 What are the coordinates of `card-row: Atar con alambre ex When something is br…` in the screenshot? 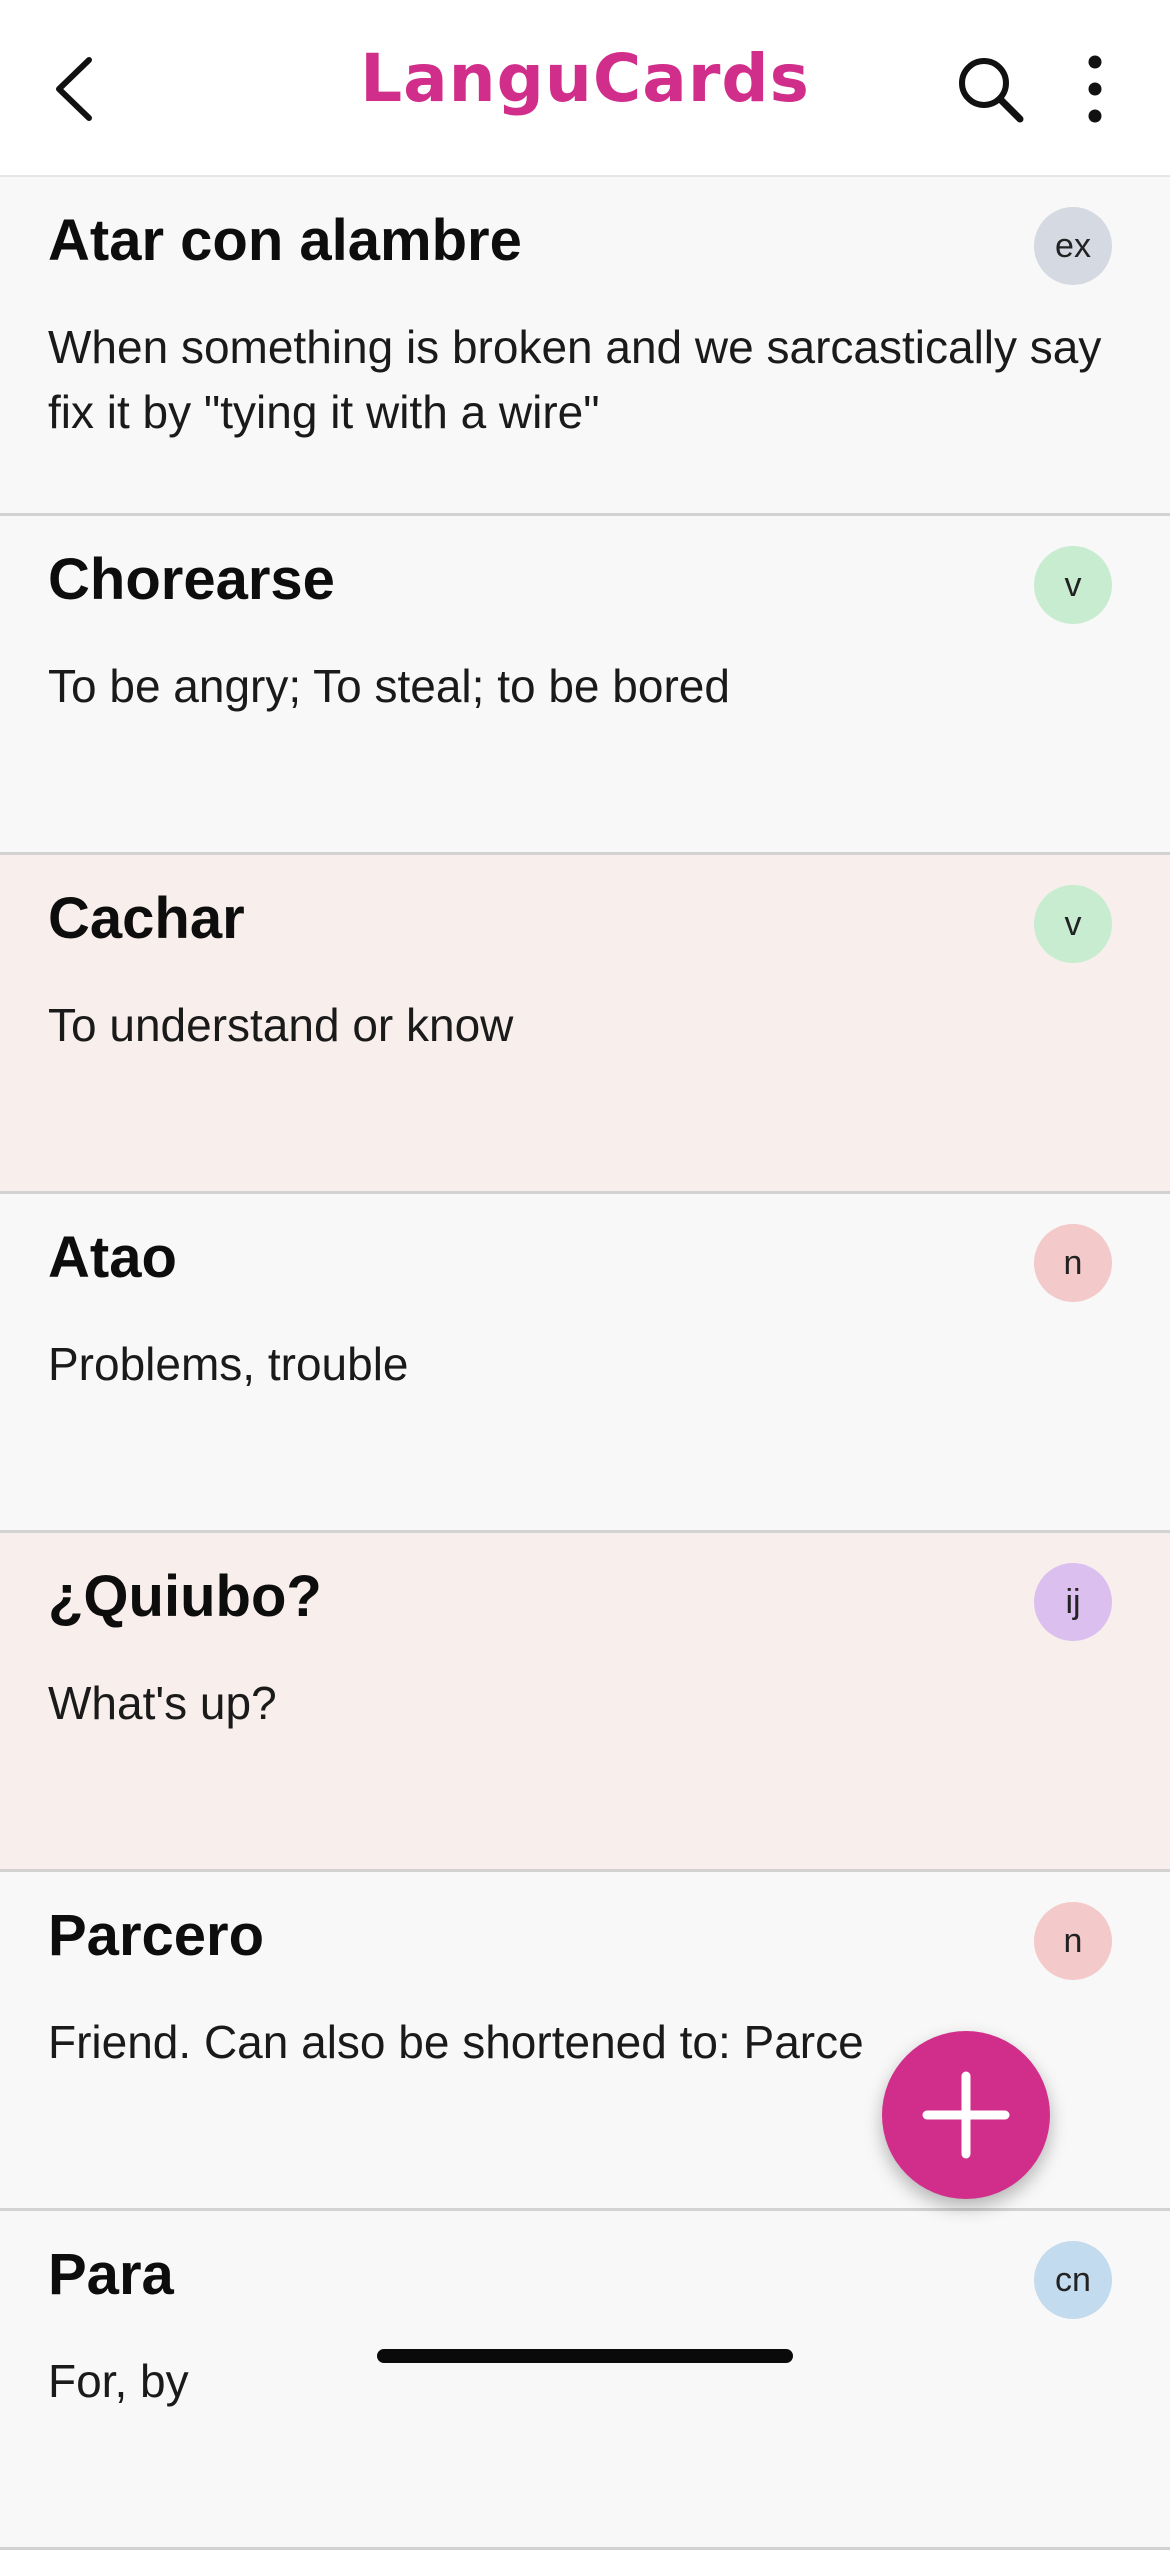 It's located at (585, 346).